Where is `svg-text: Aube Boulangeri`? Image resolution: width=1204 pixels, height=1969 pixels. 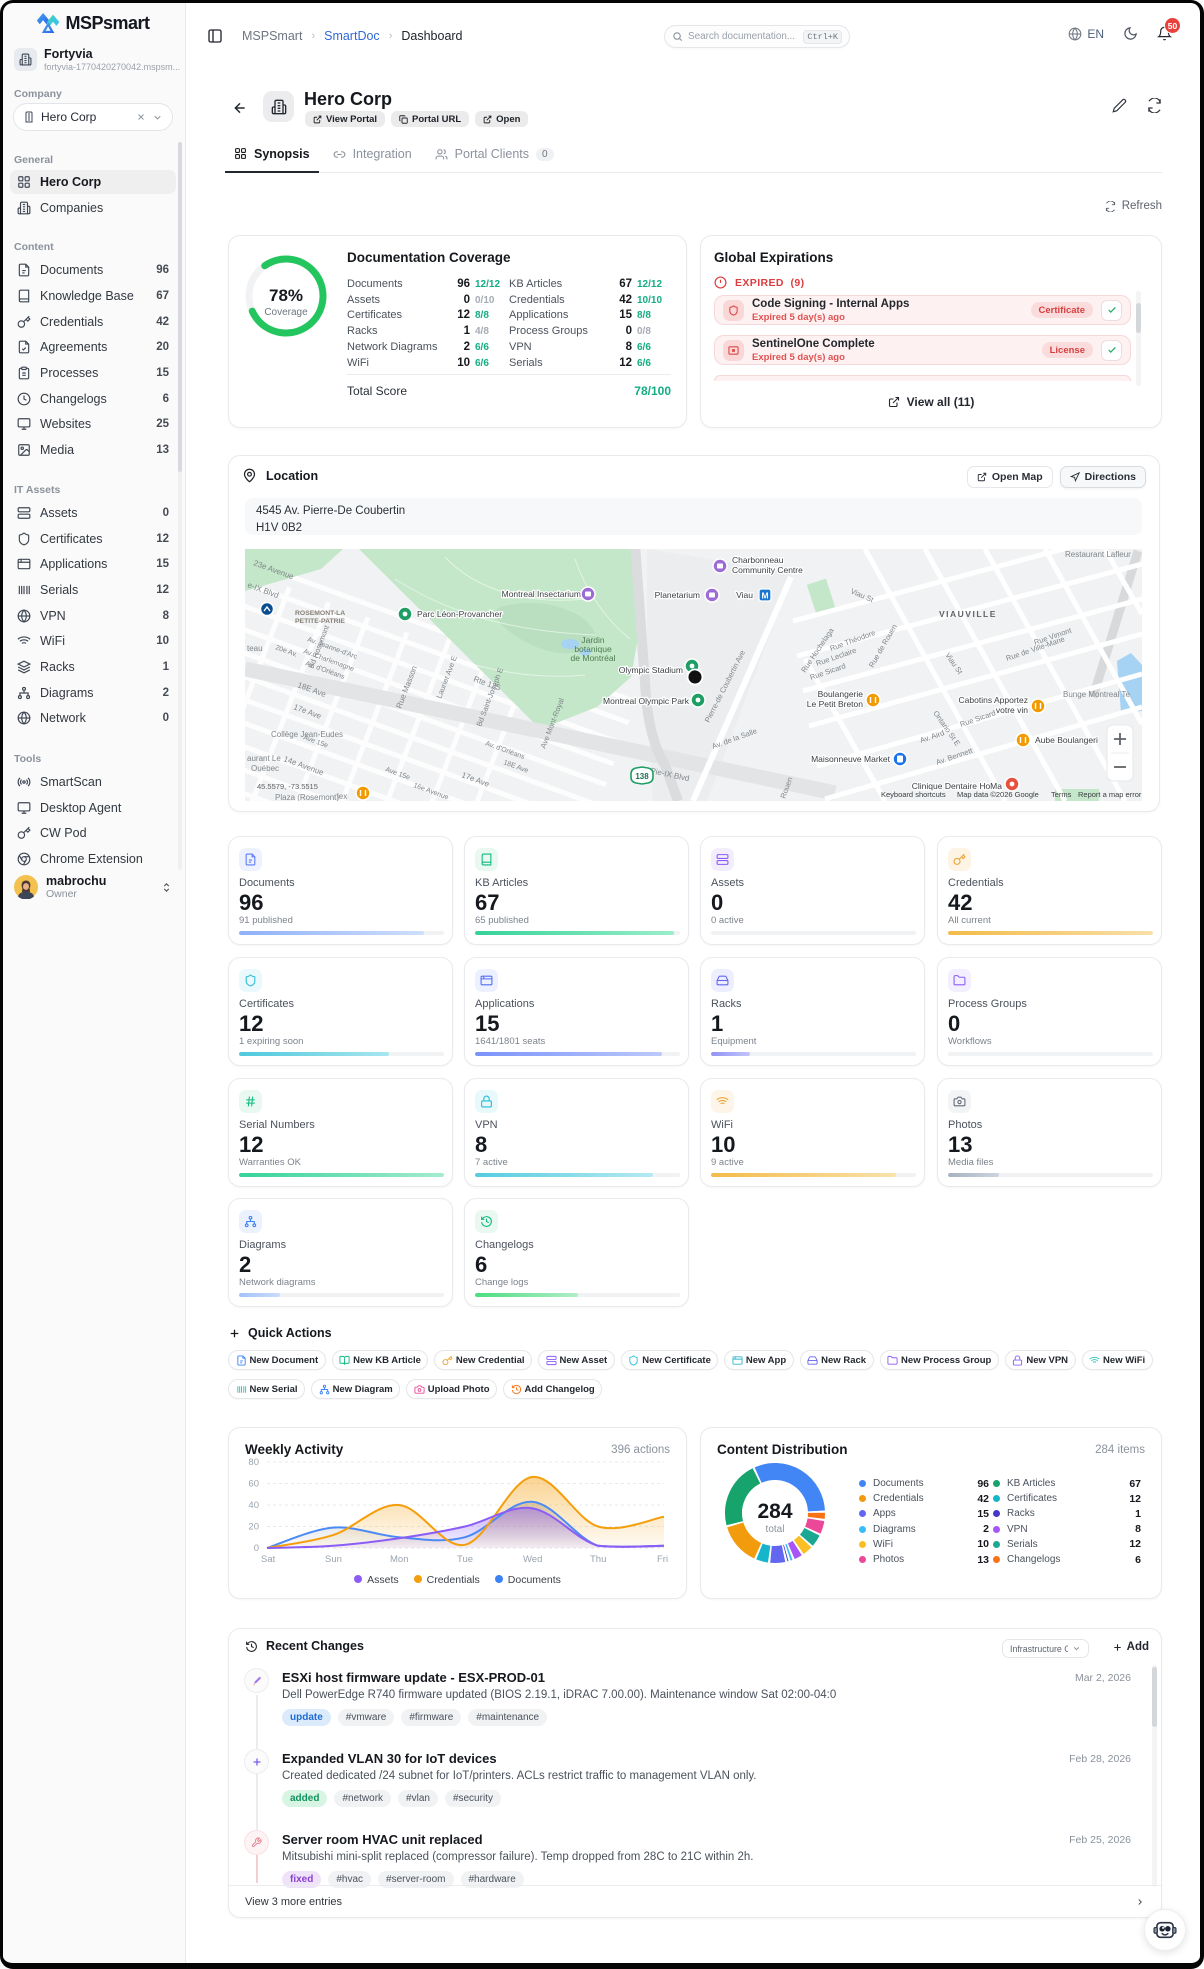
svg-text: Aube Boulangeri is located at coordinates (1066, 740).